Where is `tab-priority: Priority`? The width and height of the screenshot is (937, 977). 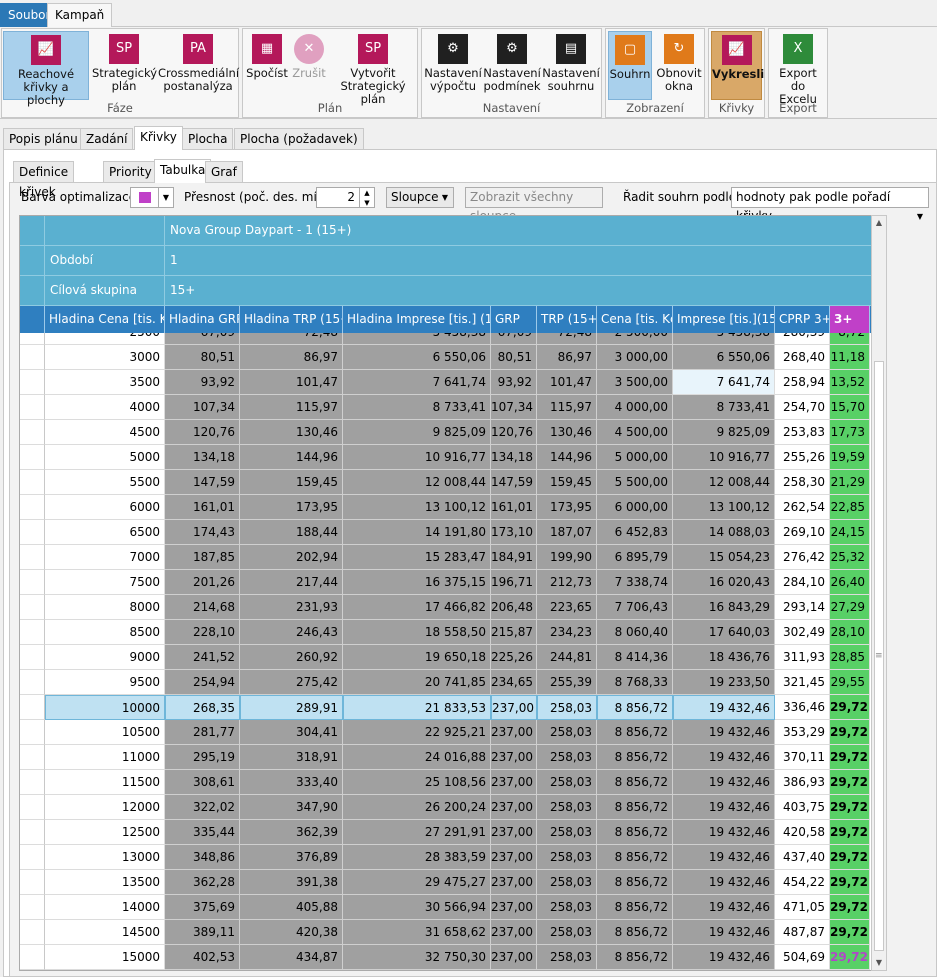 tab-priority: Priority is located at coordinates (130, 172).